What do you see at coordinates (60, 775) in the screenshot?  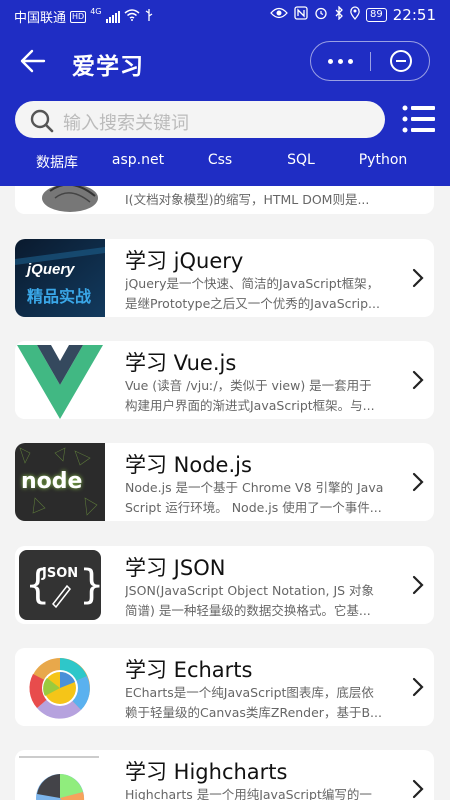 I see `highcharts-thumbnail` at bounding box center [60, 775].